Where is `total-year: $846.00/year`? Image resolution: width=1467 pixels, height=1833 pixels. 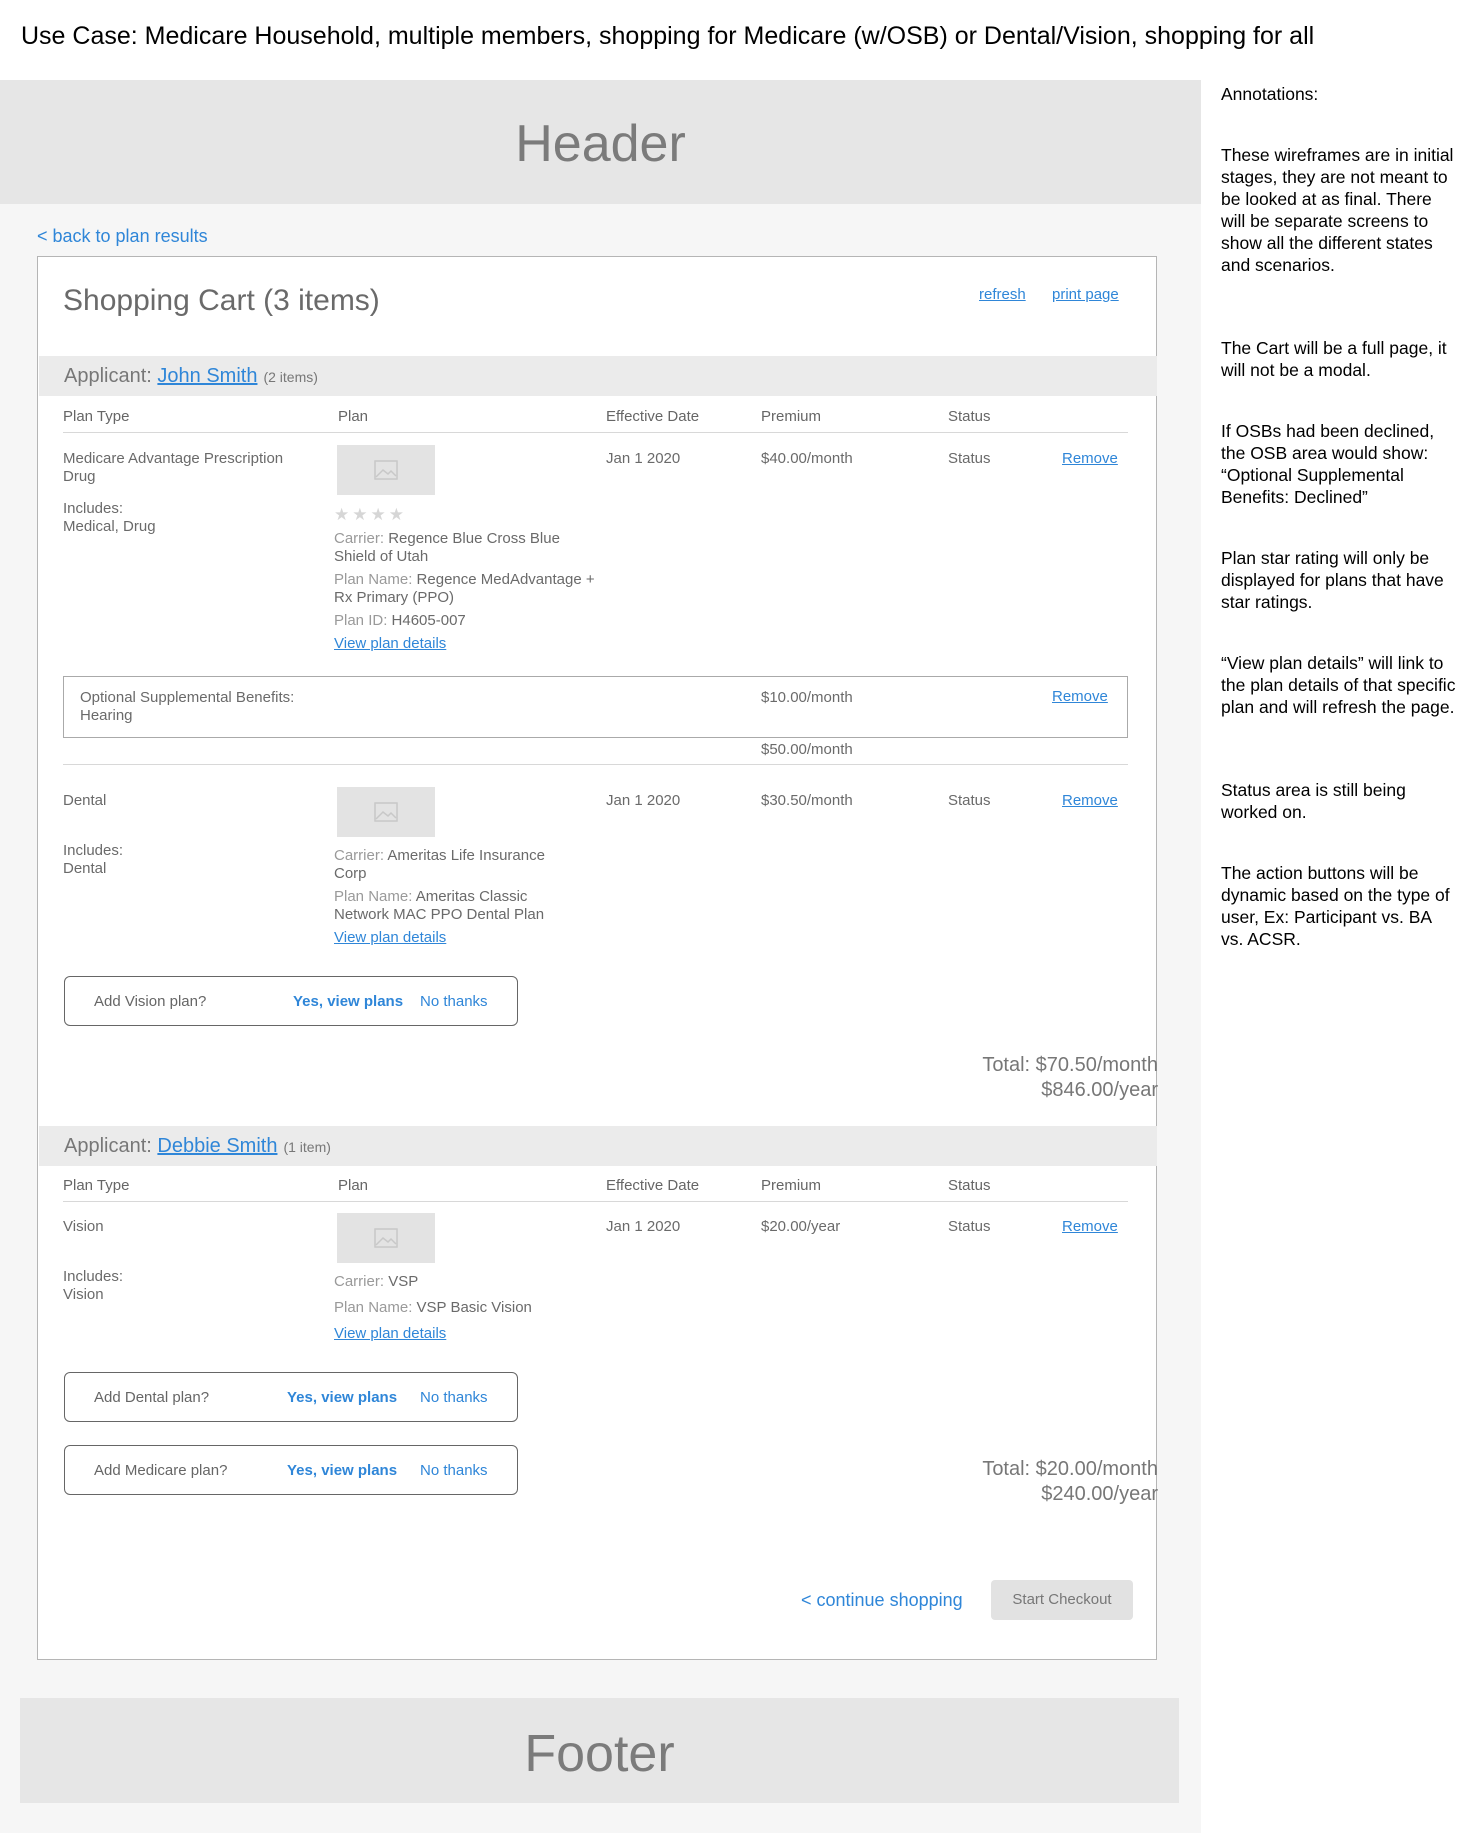 total-year: $846.00/year is located at coordinates (1099, 1090).